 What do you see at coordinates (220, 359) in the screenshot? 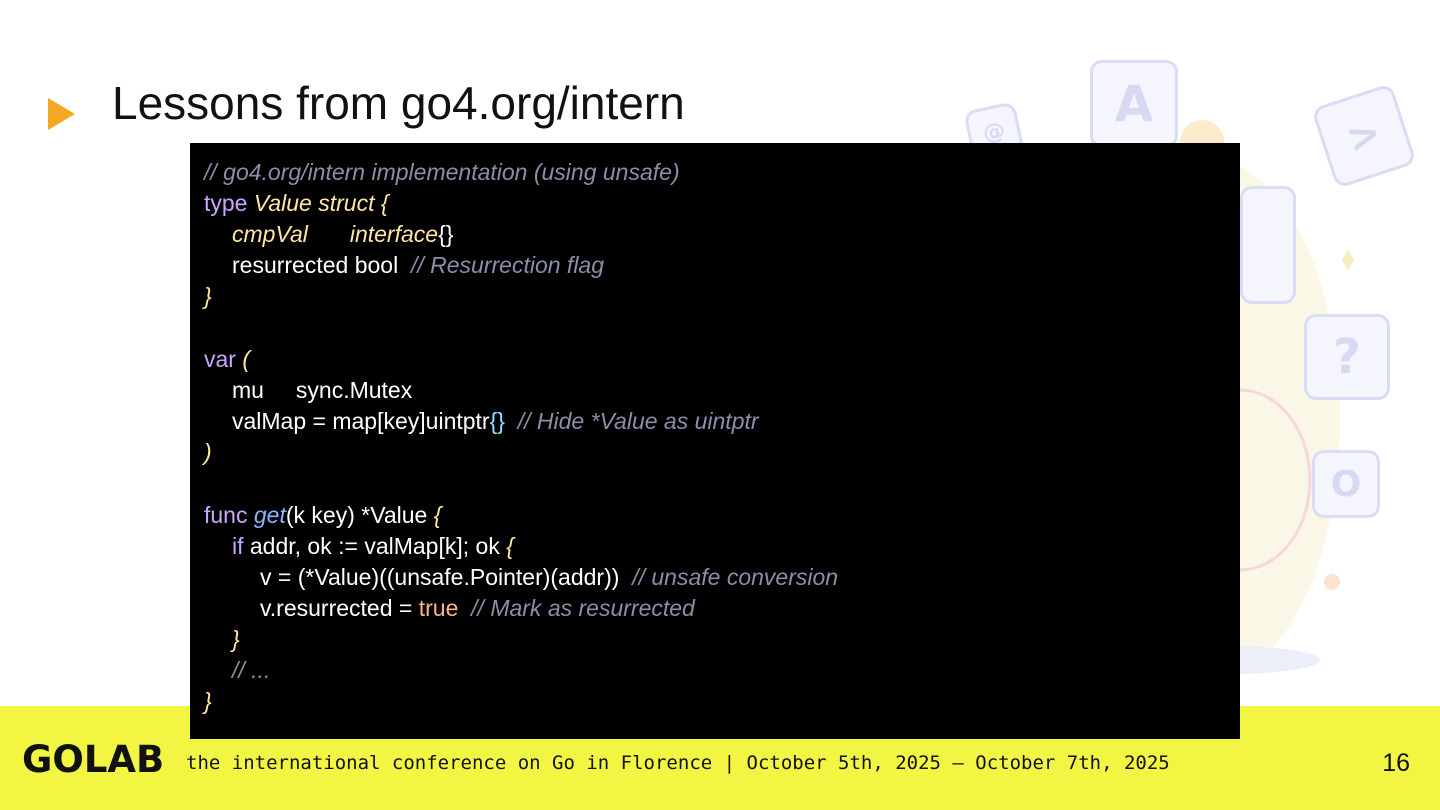
I see `code-keyword: var` at bounding box center [220, 359].